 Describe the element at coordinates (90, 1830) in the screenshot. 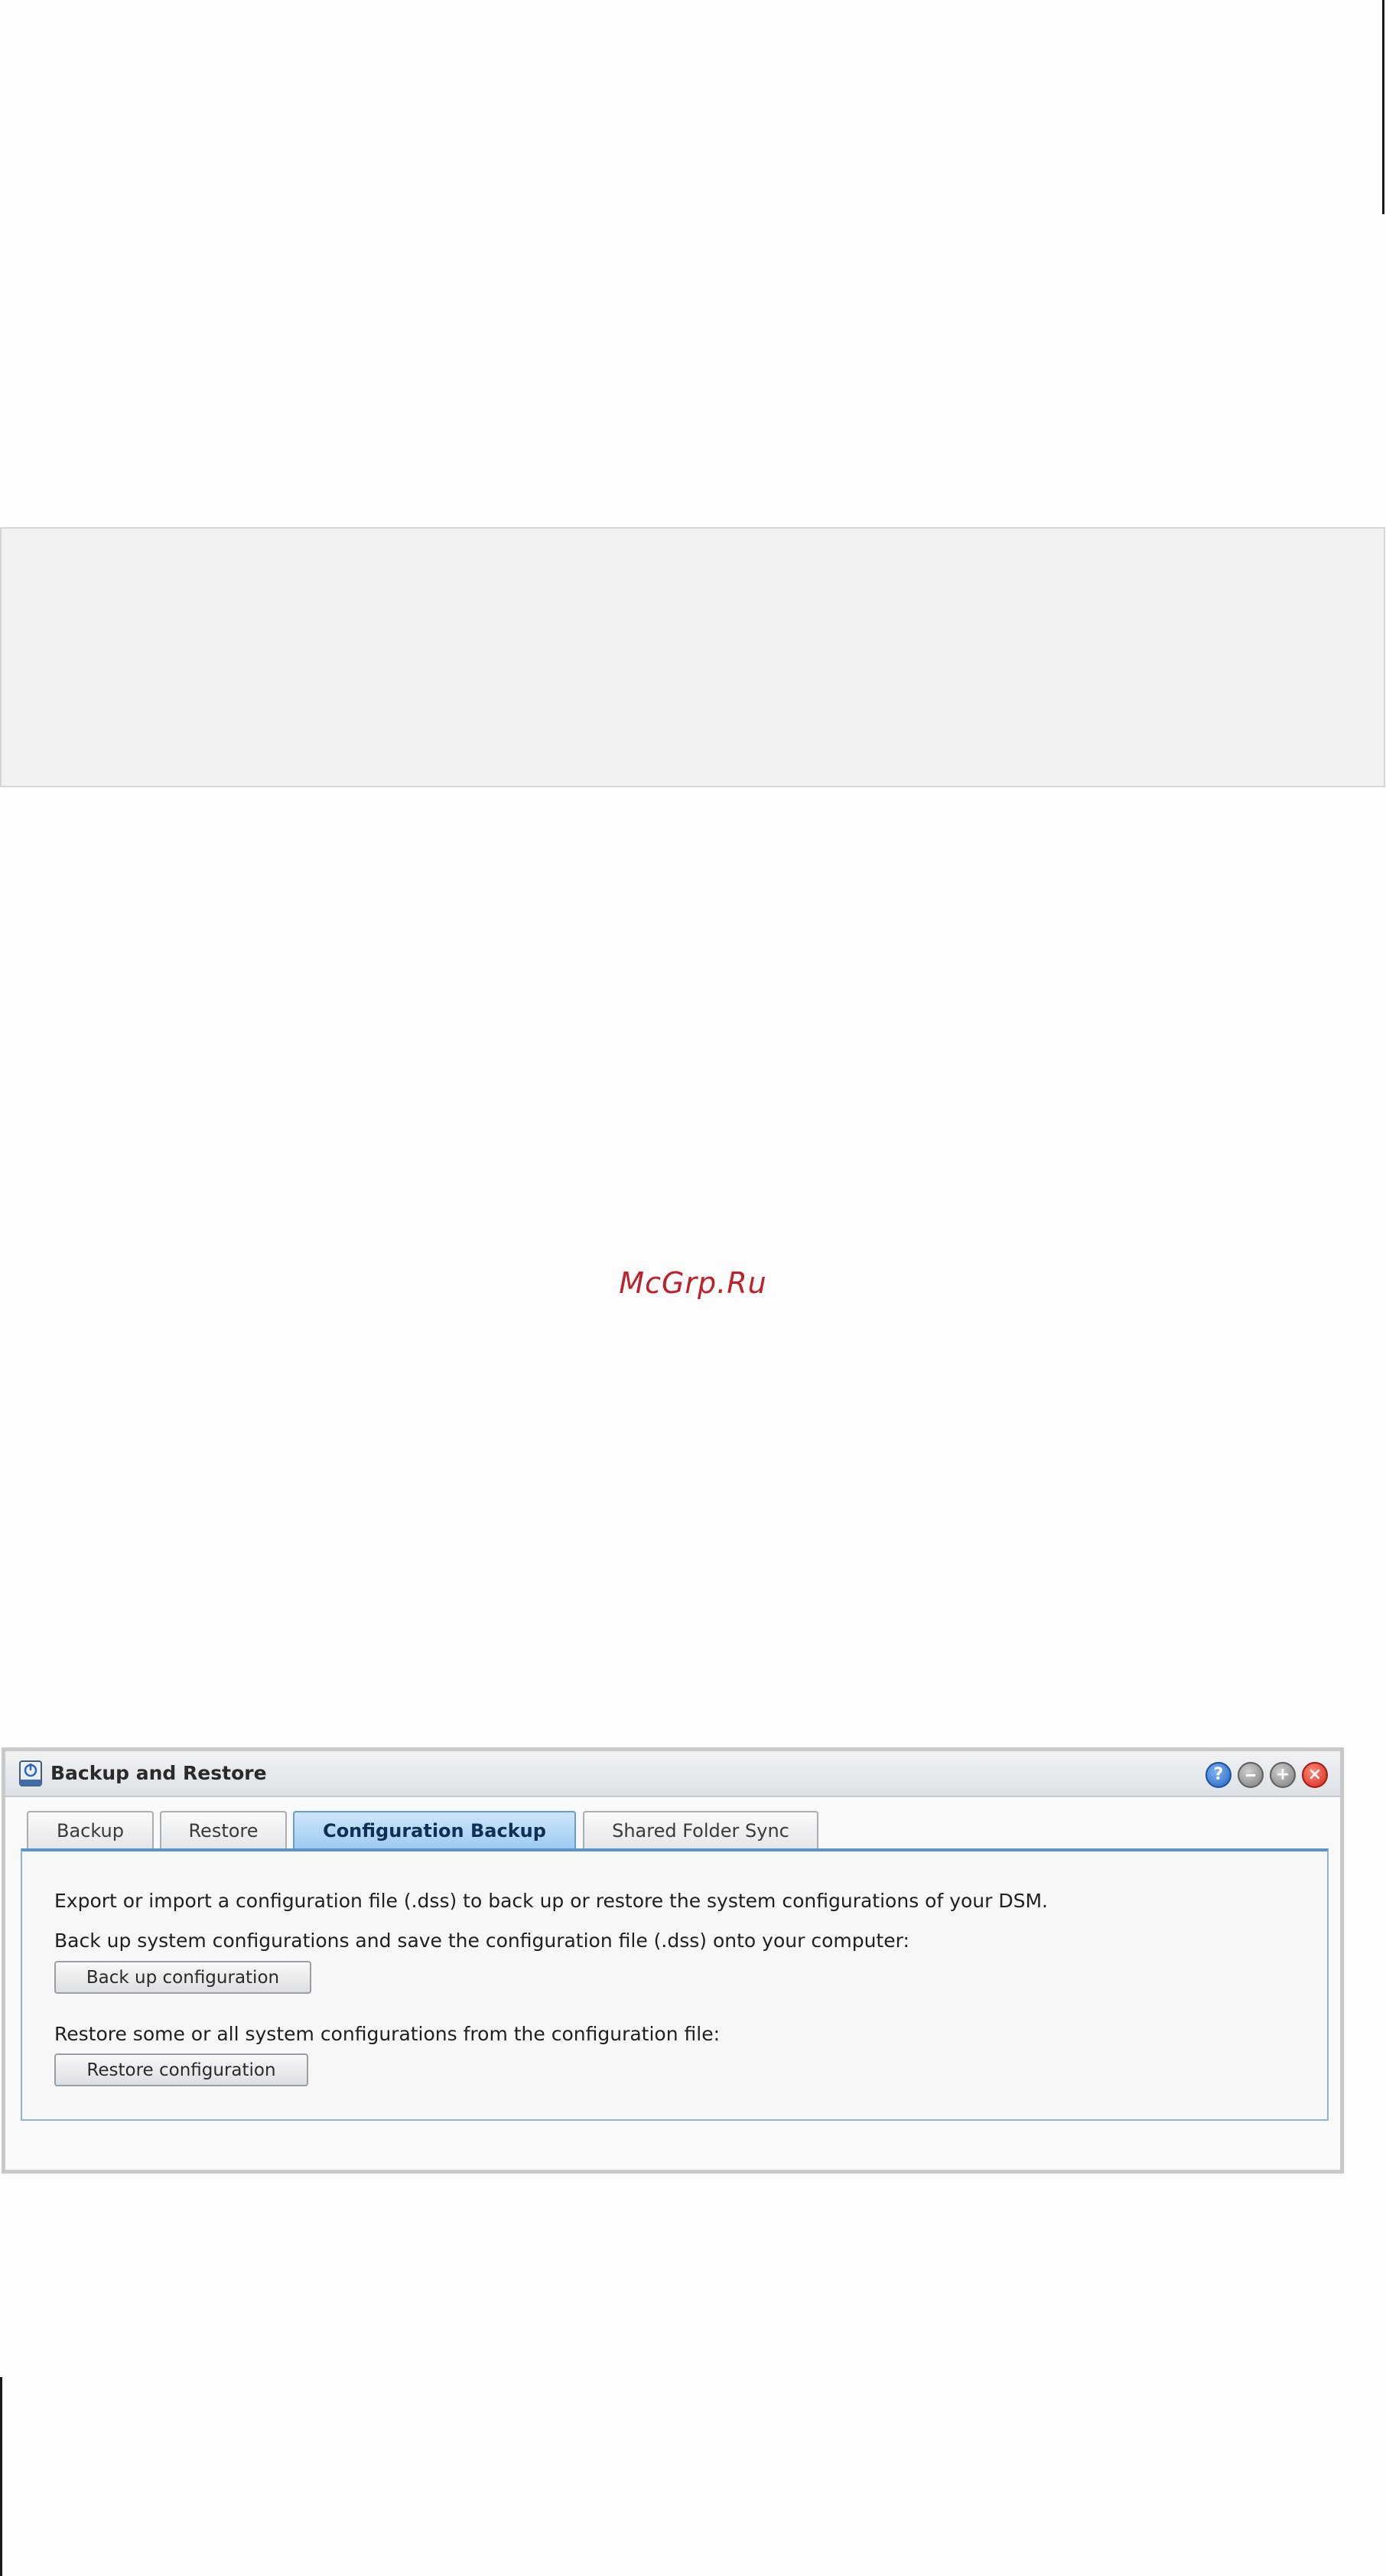

I see `tab-backup: Backup` at that location.